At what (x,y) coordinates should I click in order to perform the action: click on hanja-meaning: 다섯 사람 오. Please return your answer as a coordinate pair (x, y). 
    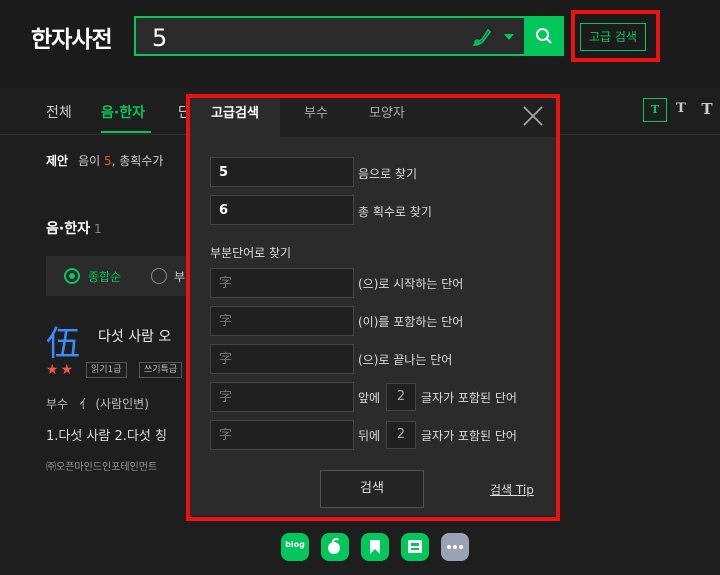
    Looking at the image, I should click on (134, 336).